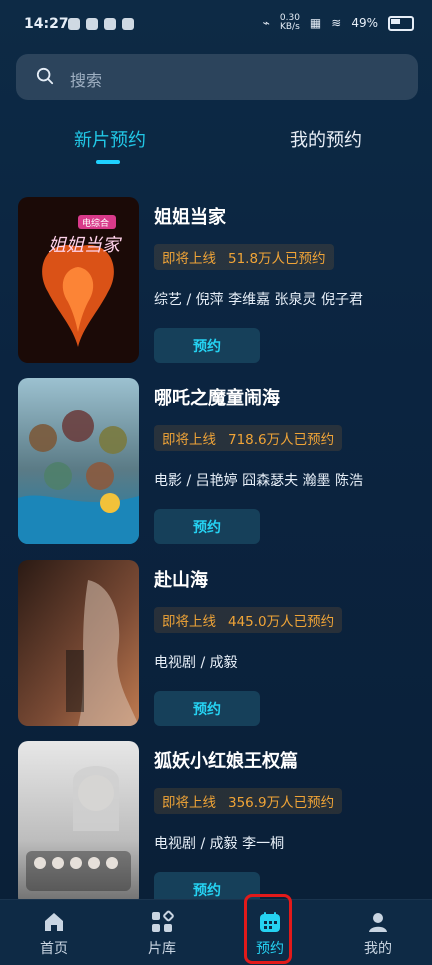 Image resolution: width=432 pixels, height=965 pixels. Describe the element at coordinates (281, 803) in the screenshot. I see `reservation-count: 356.9万人已预约` at that location.